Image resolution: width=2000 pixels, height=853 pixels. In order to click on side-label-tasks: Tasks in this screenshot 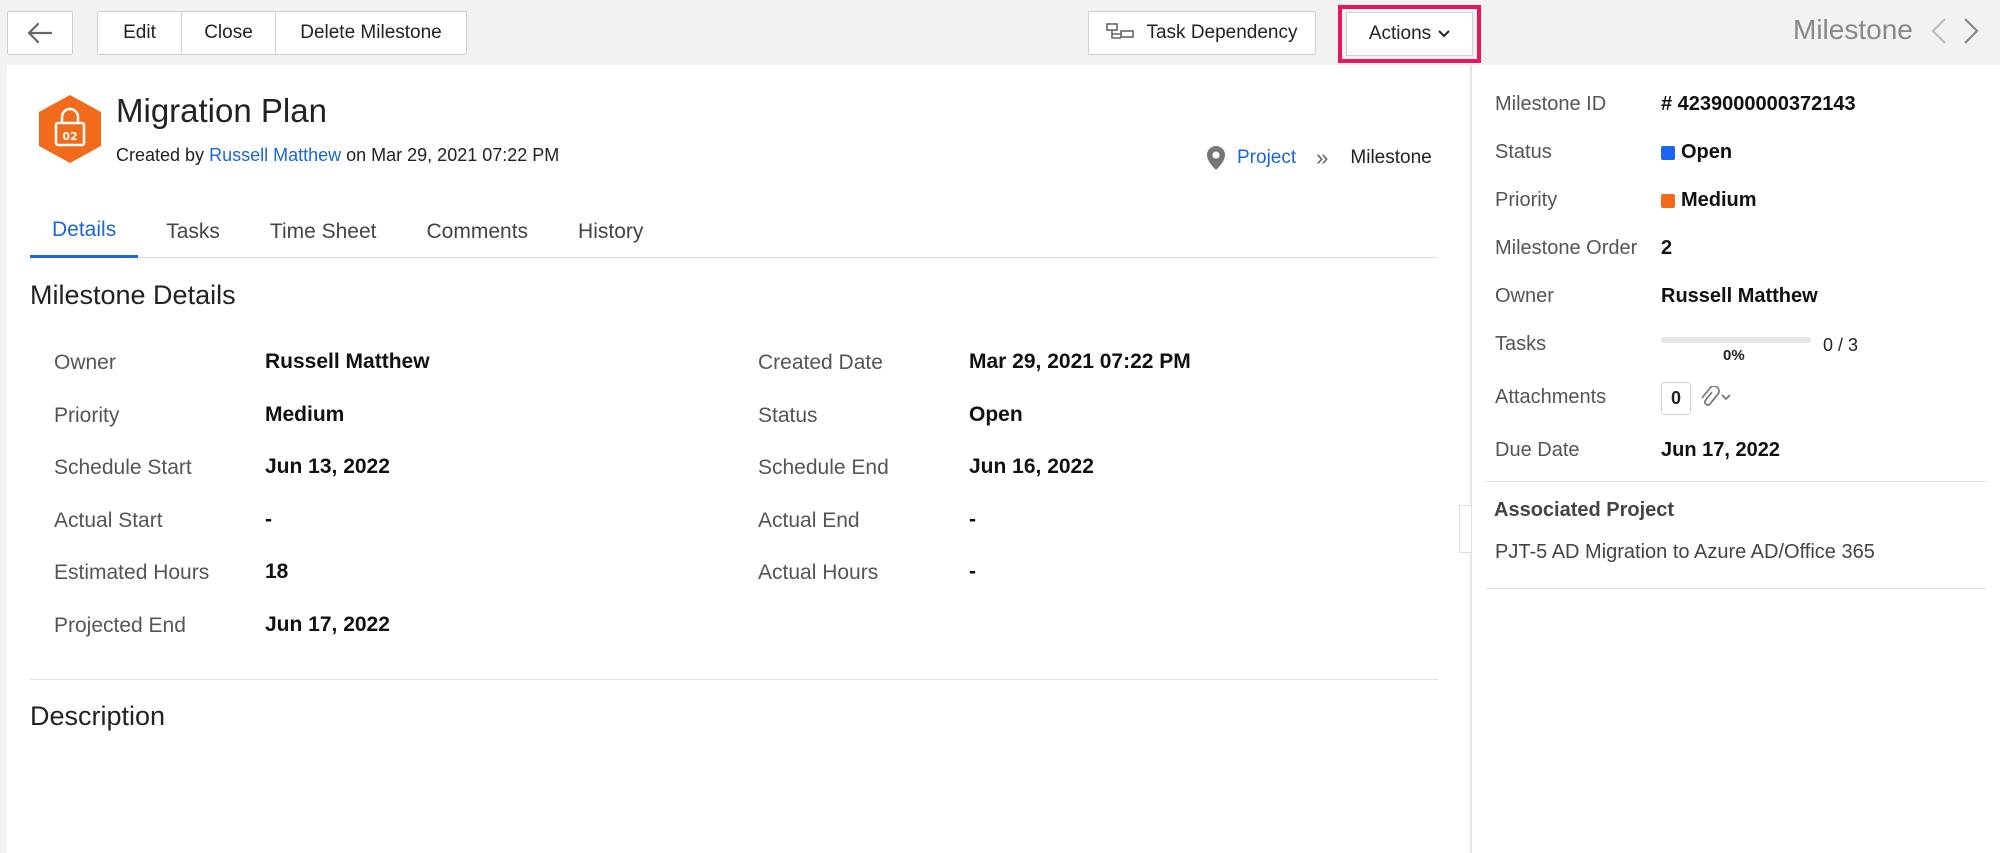, I will do `click(1521, 344)`.